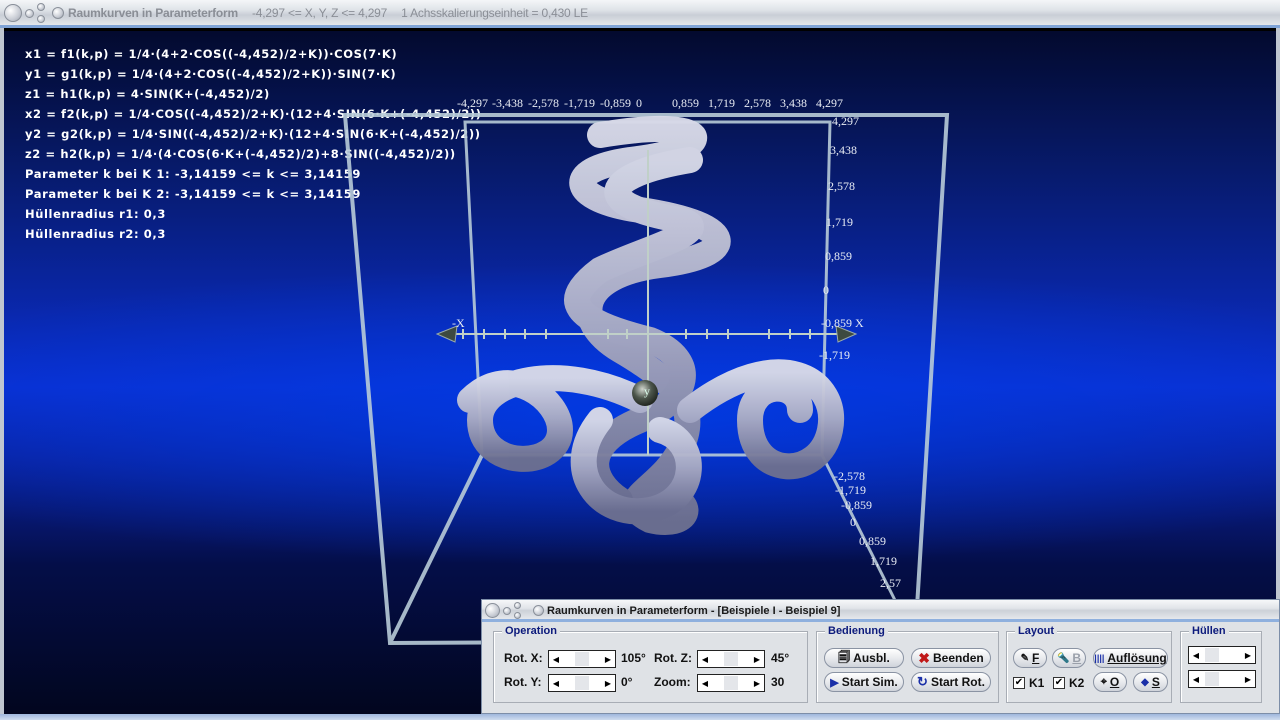  What do you see at coordinates (869, 682) in the screenshot?
I see `start-sim-label: Start Sim.` at bounding box center [869, 682].